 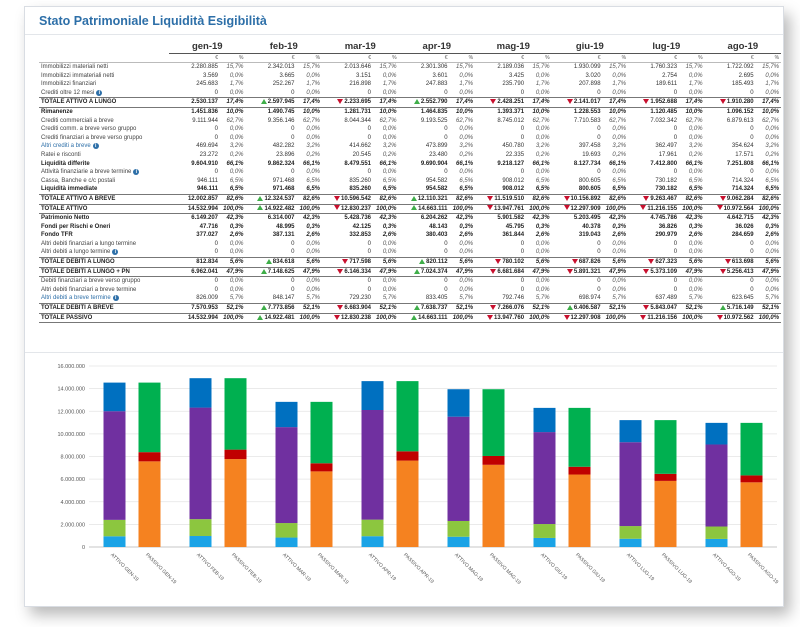 I want to click on percent-cell: 3,2%, so click(x=389, y=146).